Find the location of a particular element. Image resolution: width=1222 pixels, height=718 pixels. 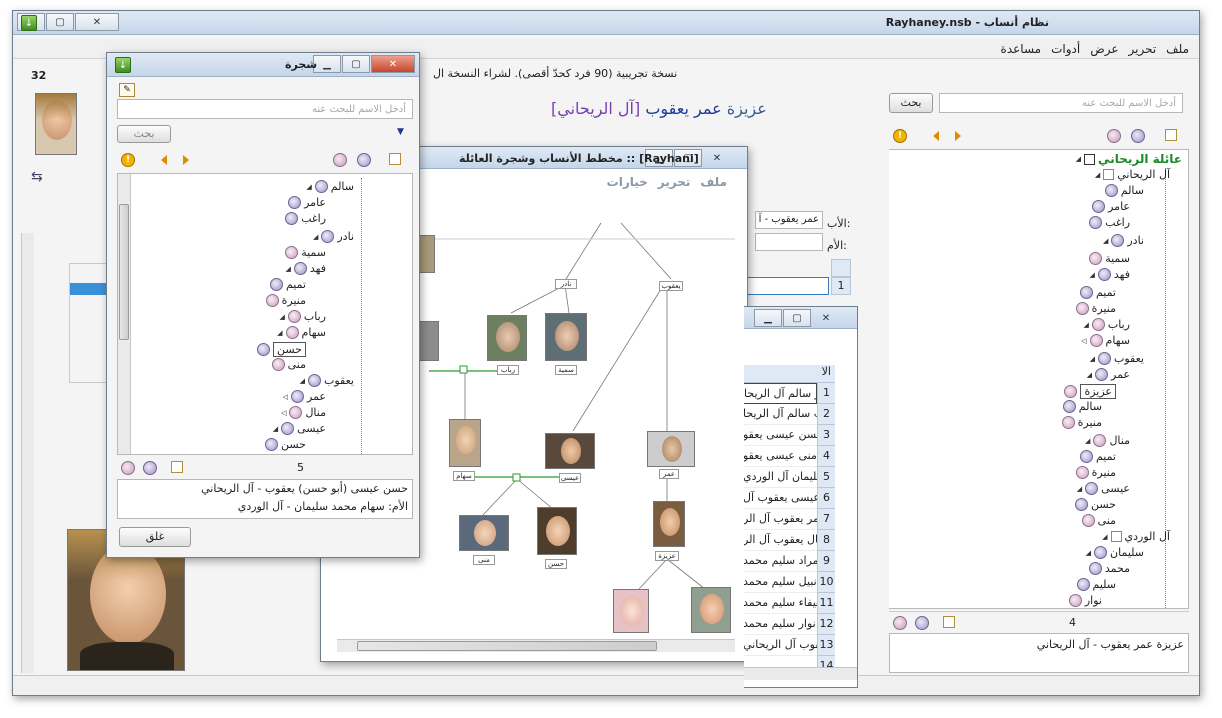

main-search-button: بحث is located at coordinates (911, 103).